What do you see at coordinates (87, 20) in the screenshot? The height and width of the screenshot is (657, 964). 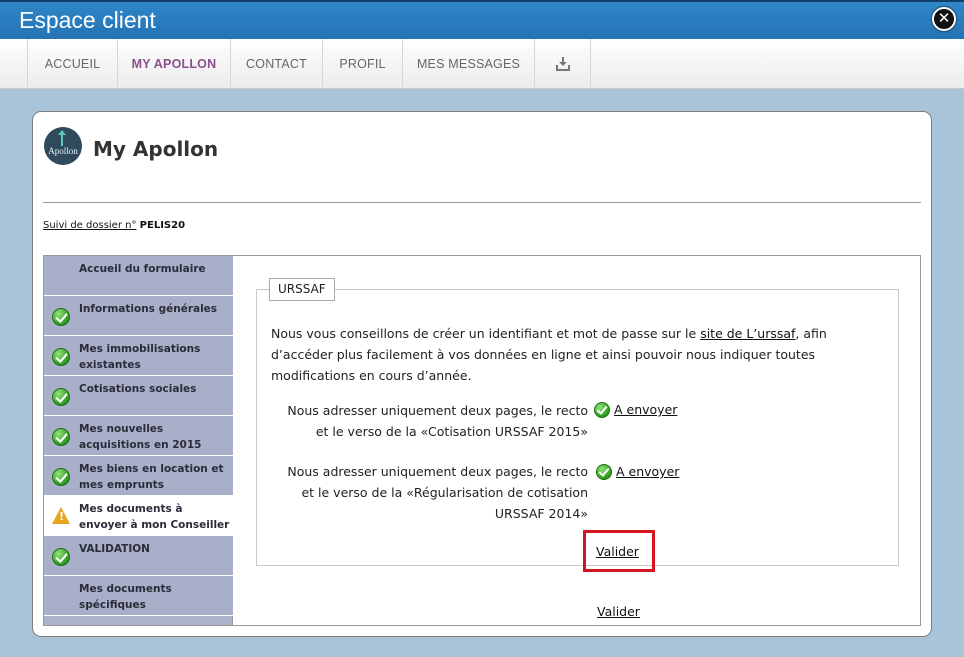 I see `window-title: Espace client` at bounding box center [87, 20].